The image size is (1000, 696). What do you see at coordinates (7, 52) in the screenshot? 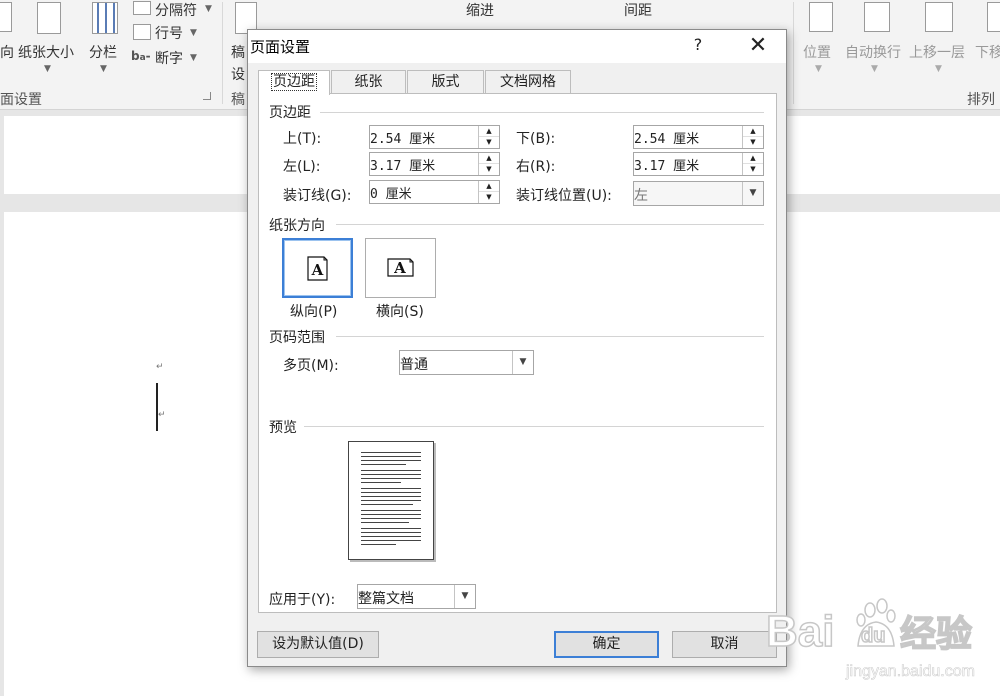
I see `orientation-button: 向` at bounding box center [7, 52].